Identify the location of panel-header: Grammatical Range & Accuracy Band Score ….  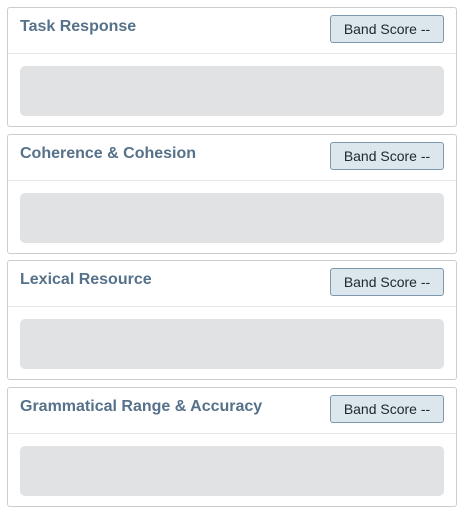
(232, 411).